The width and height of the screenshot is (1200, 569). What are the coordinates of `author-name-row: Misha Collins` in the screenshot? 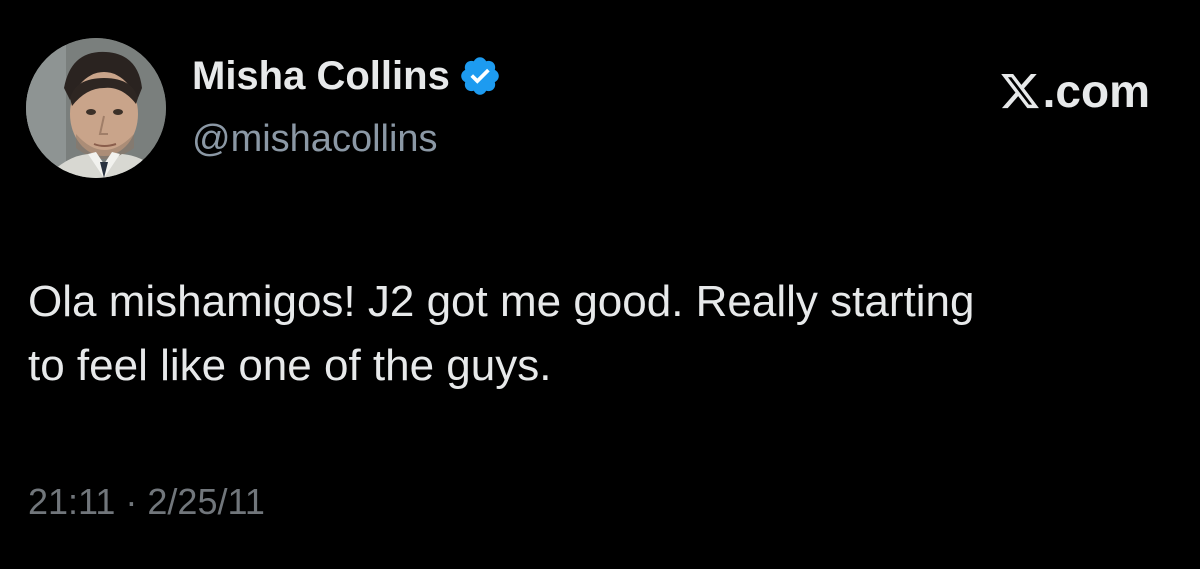 It's located at (347, 76).